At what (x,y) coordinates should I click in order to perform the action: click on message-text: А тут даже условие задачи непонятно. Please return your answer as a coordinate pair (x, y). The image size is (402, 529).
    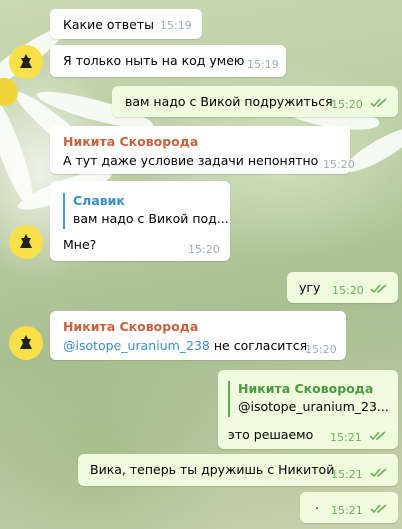
    Looking at the image, I should click on (191, 160).